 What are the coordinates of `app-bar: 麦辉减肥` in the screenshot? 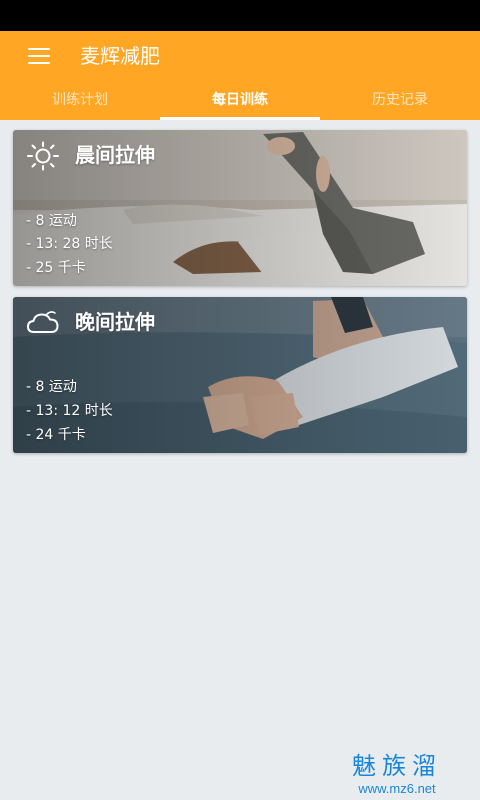 It's located at (240, 56).